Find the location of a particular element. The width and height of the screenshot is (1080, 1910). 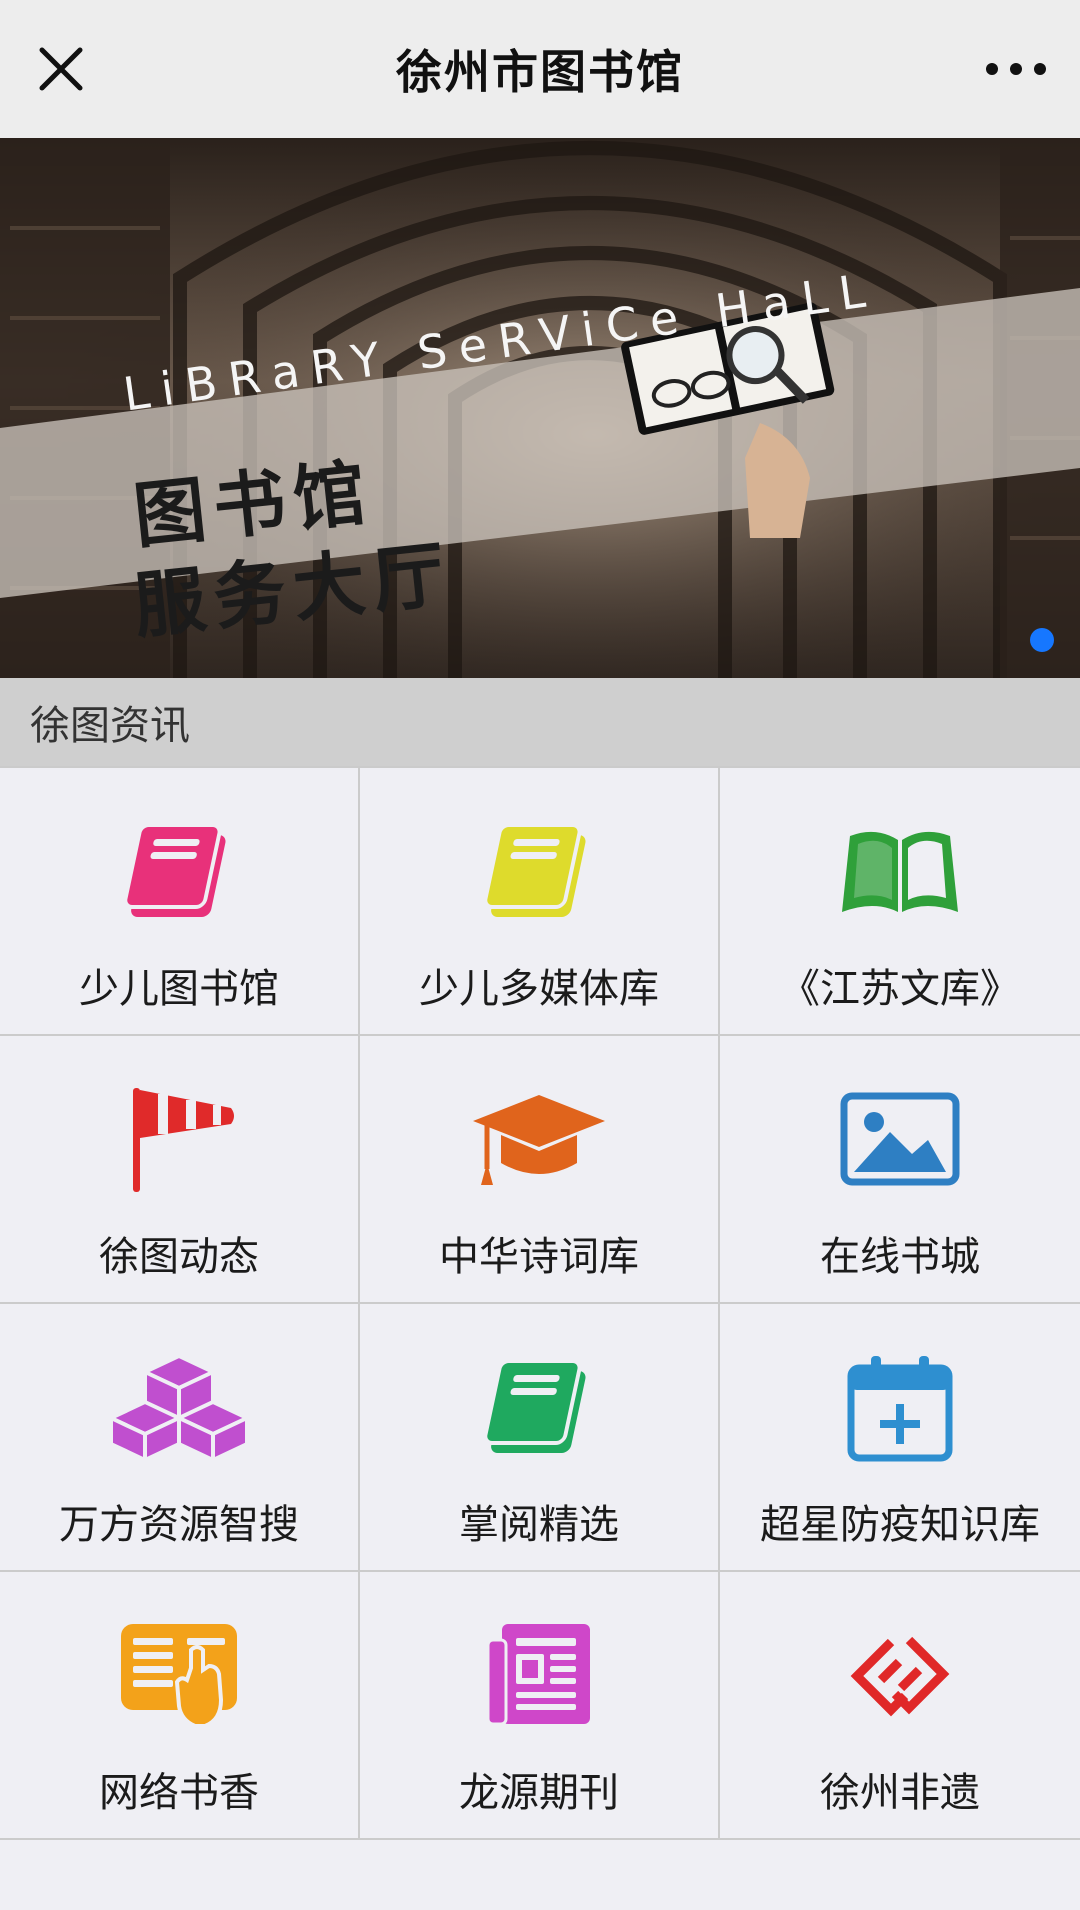

grid-item-label: 在线书城 is located at coordinates (900, 1257).